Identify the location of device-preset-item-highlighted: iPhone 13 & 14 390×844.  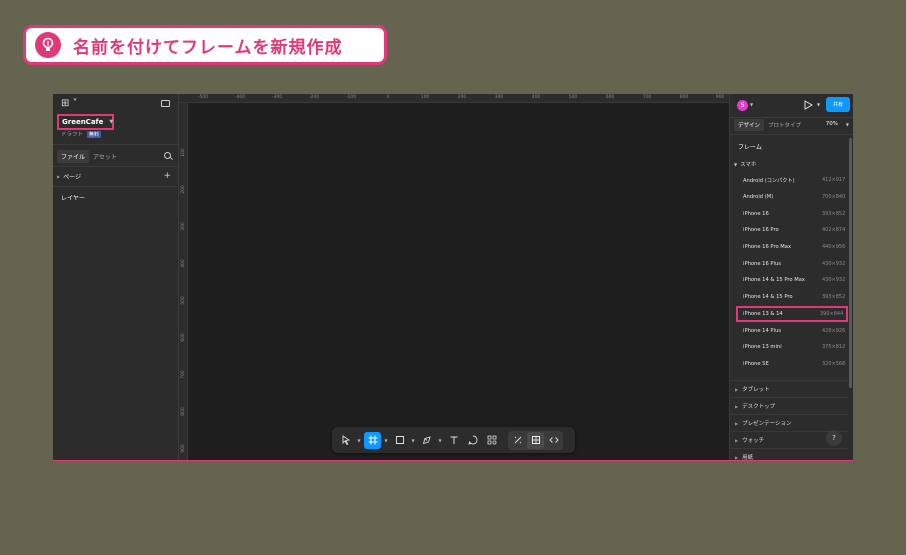
(792, 314).